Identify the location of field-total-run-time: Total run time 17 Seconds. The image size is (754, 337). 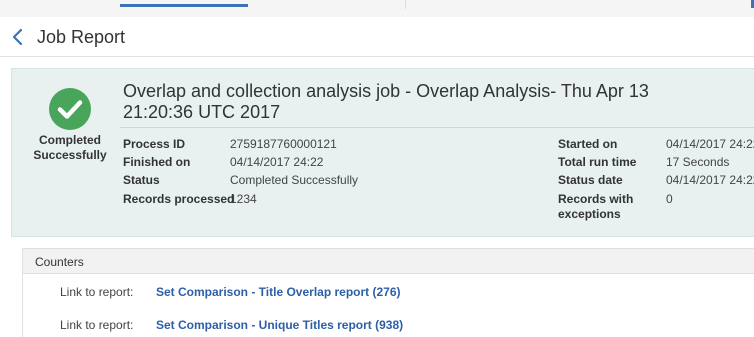
(656, 162).